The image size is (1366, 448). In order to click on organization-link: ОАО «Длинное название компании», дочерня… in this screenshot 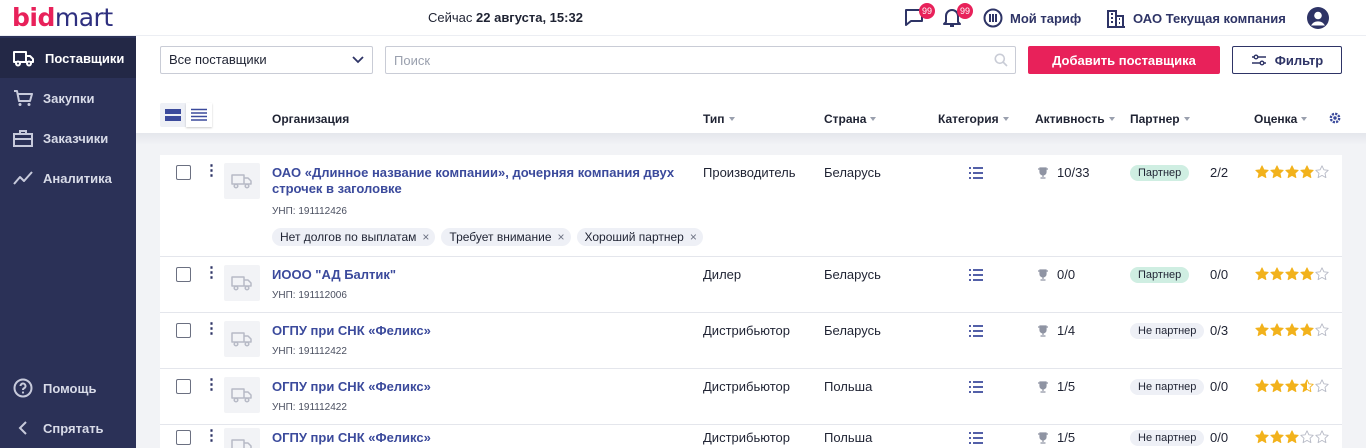, I will do `click(482, 181)`.